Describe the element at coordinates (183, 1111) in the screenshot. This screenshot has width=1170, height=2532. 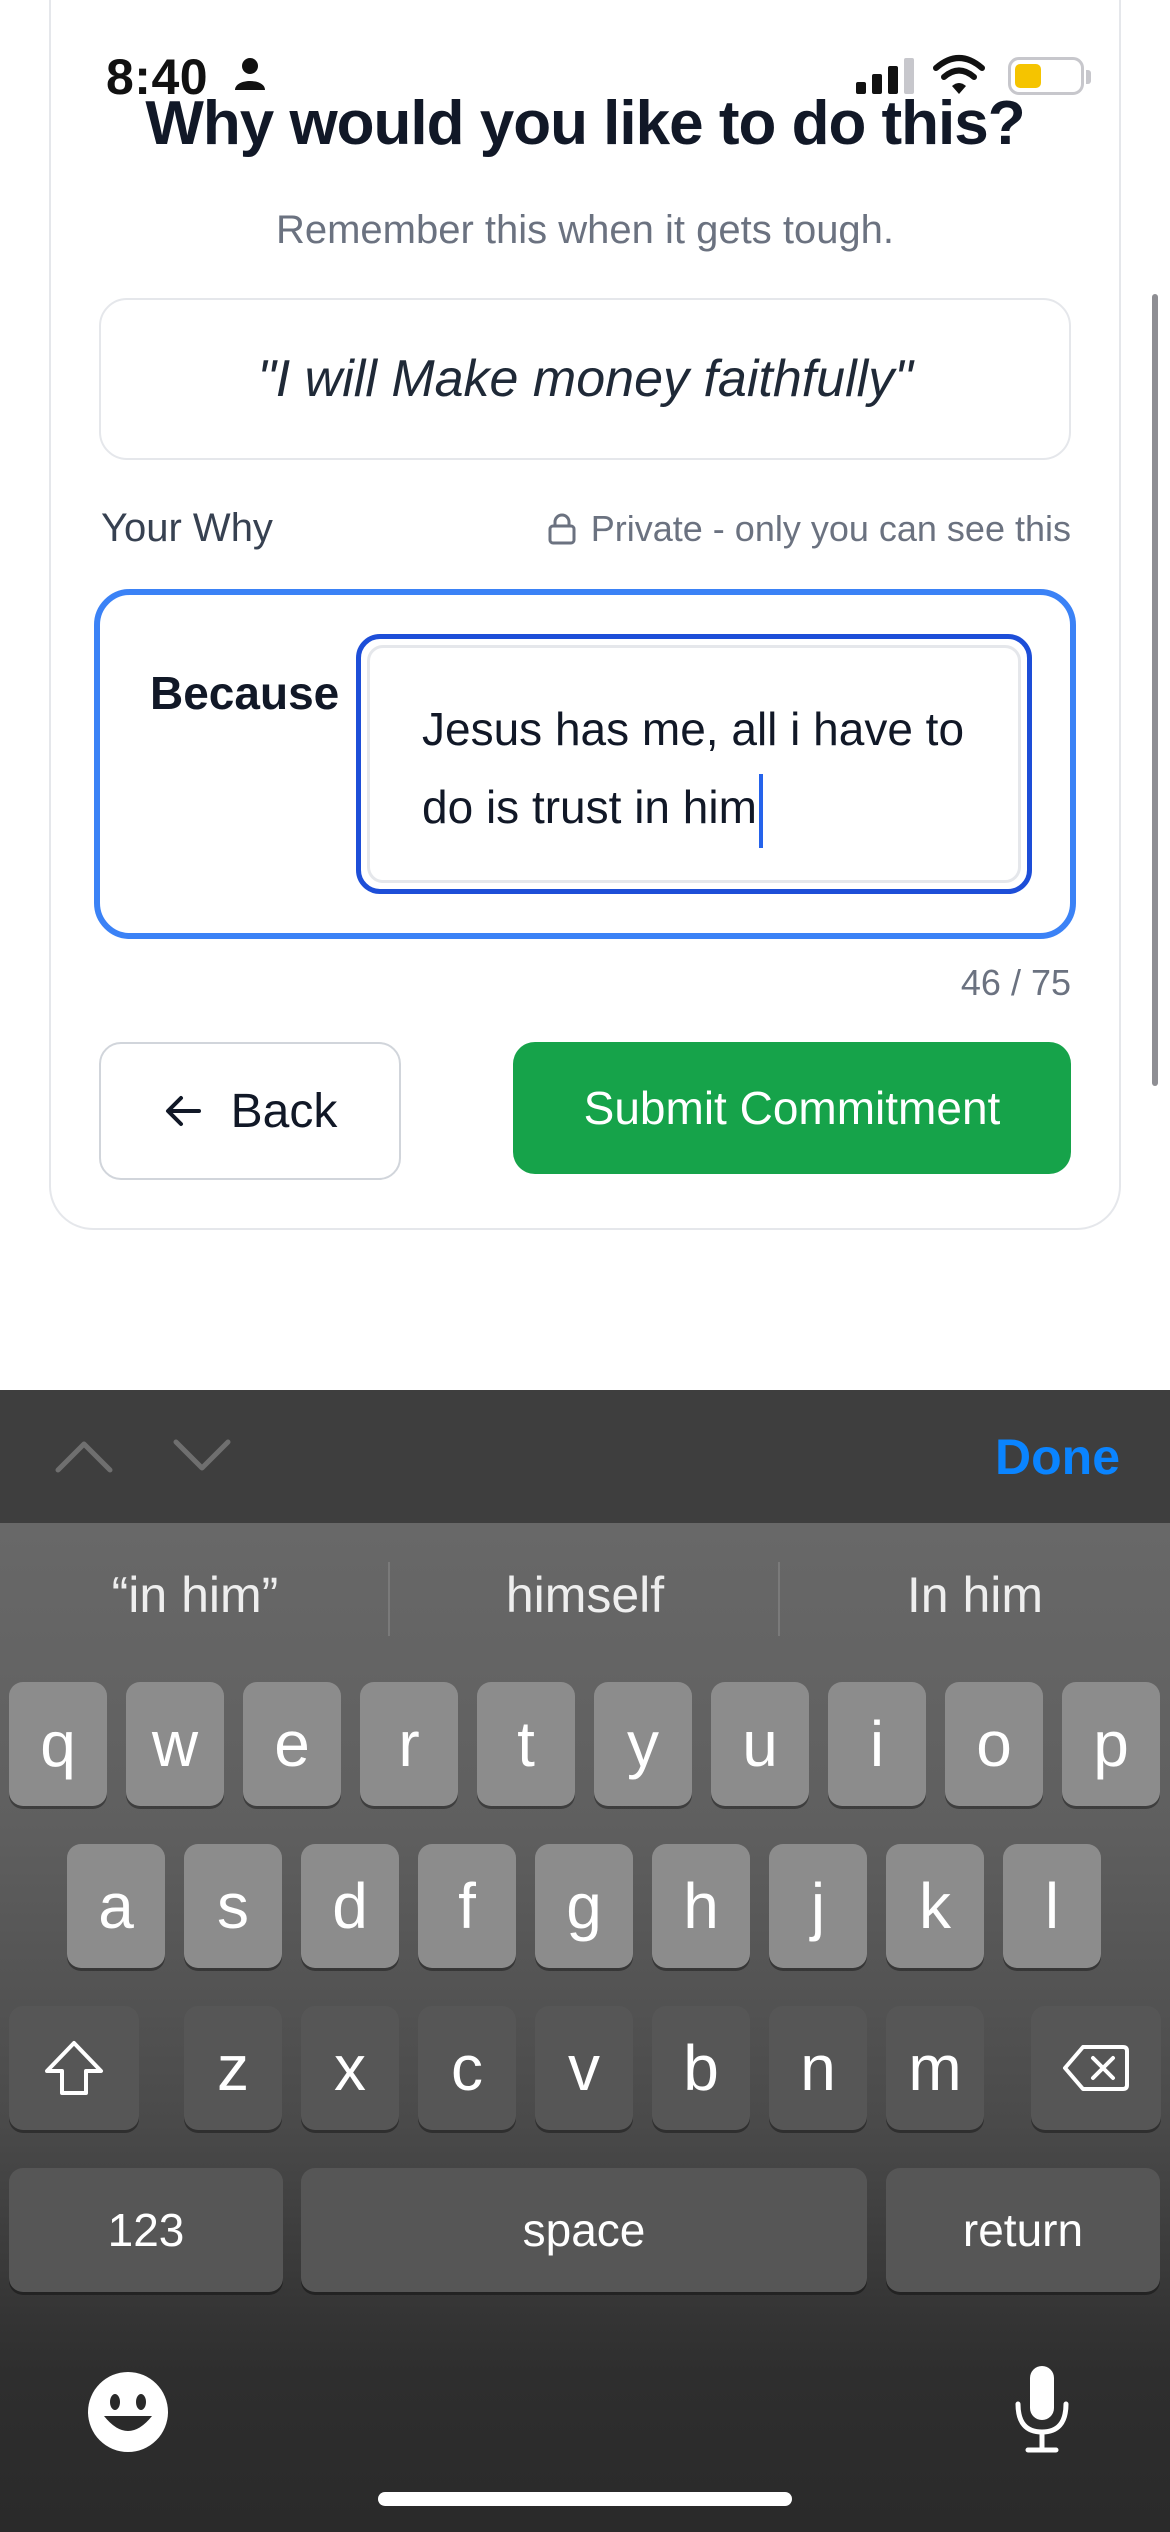
I see `arrow-left-icon` at that location.